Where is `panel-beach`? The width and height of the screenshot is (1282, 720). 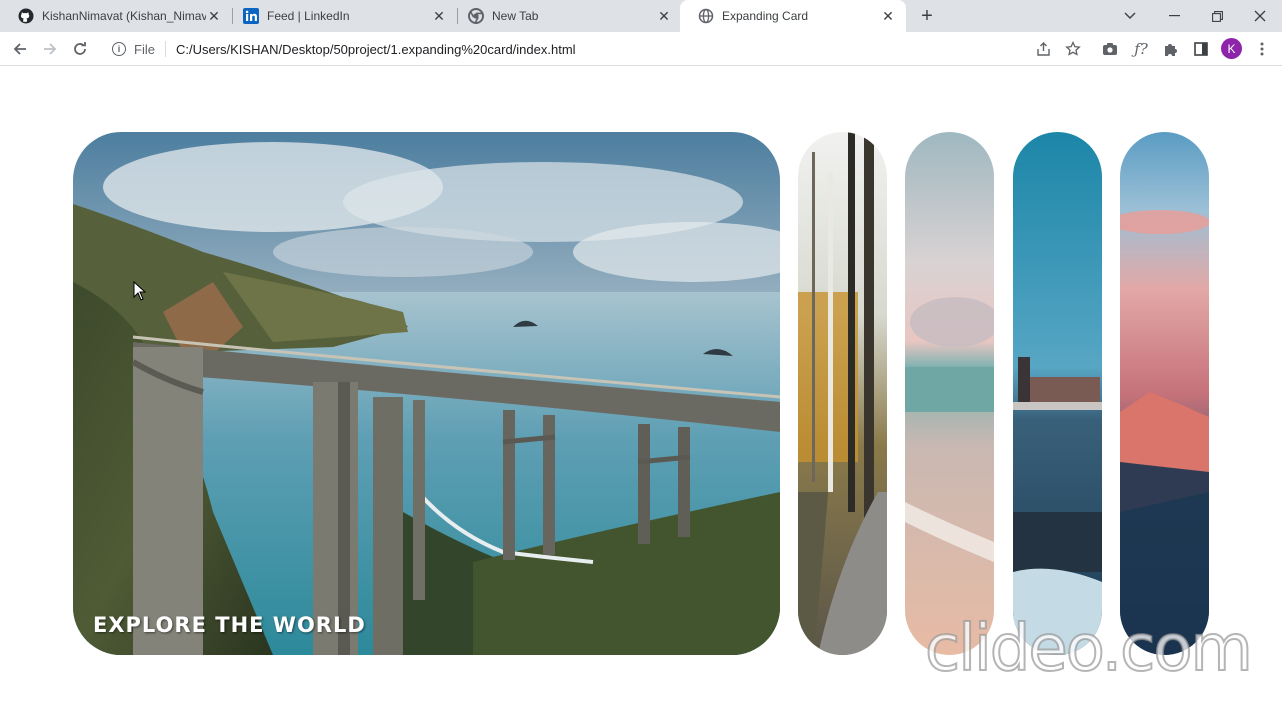 panel-beach is located at coordinates (949, 393).